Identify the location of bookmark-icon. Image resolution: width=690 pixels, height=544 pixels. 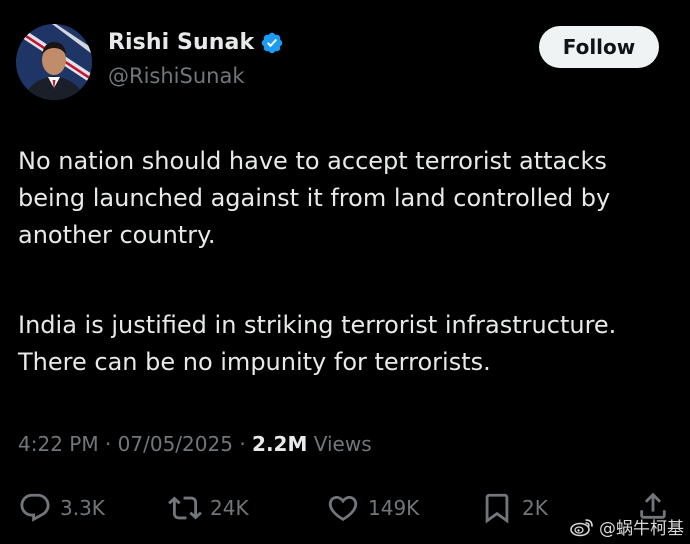
(497, 508).